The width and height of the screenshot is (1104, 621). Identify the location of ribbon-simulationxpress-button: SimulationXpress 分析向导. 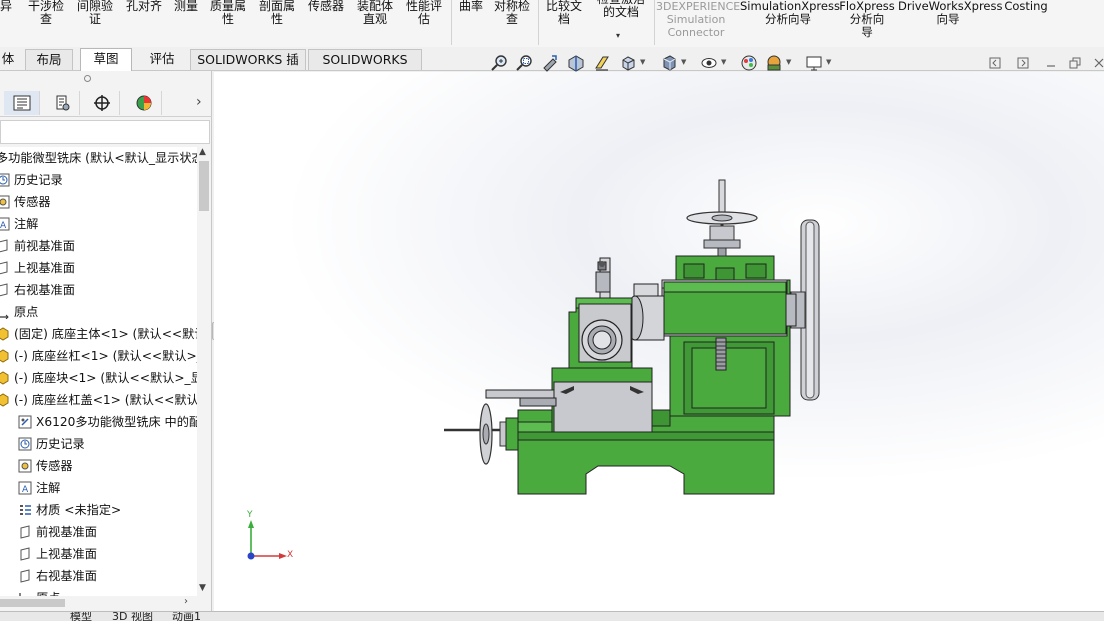
(790, 13).